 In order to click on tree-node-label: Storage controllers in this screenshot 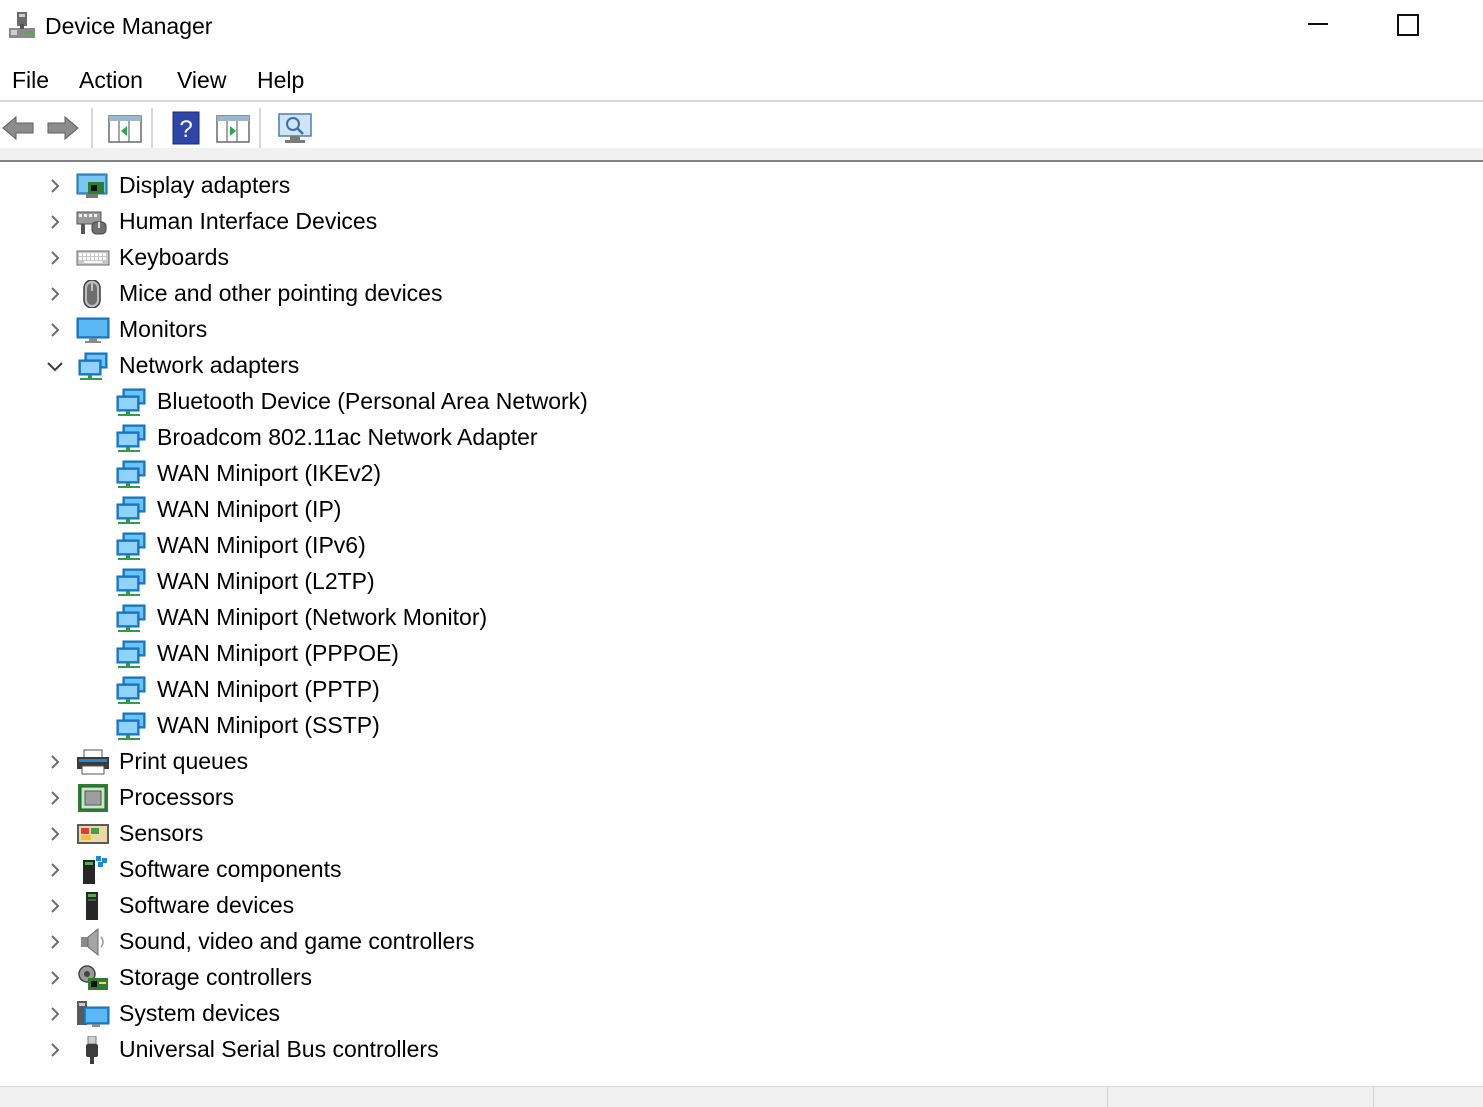, I will do `click(216, 977)`.